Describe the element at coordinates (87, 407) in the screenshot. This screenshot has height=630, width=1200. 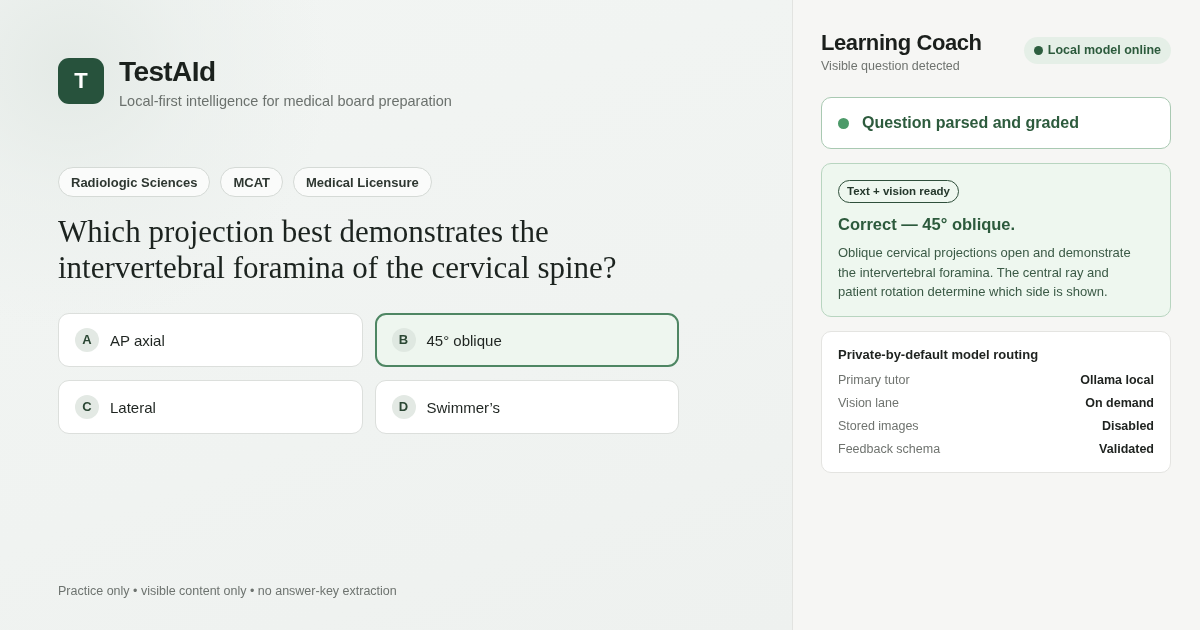
I see `option-letter: C` at that location.